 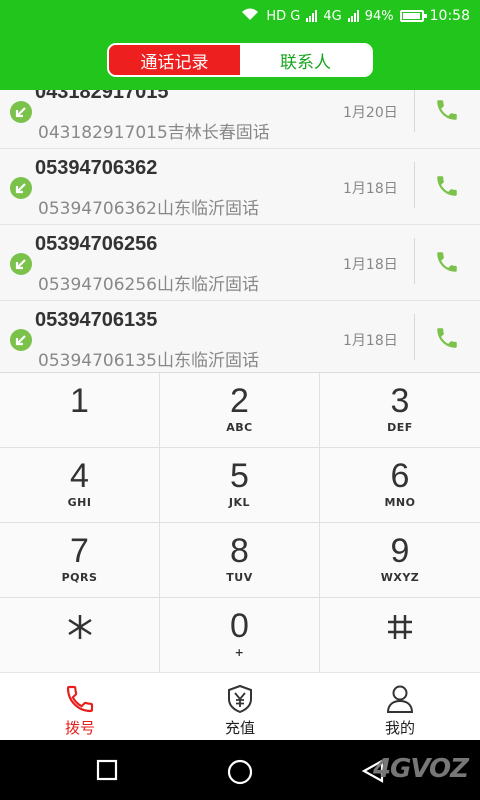 What do you see at coordinates (332, 16) in the screenshot?
I see `network-4g-label: 4G` at bounding box center [332, 16].